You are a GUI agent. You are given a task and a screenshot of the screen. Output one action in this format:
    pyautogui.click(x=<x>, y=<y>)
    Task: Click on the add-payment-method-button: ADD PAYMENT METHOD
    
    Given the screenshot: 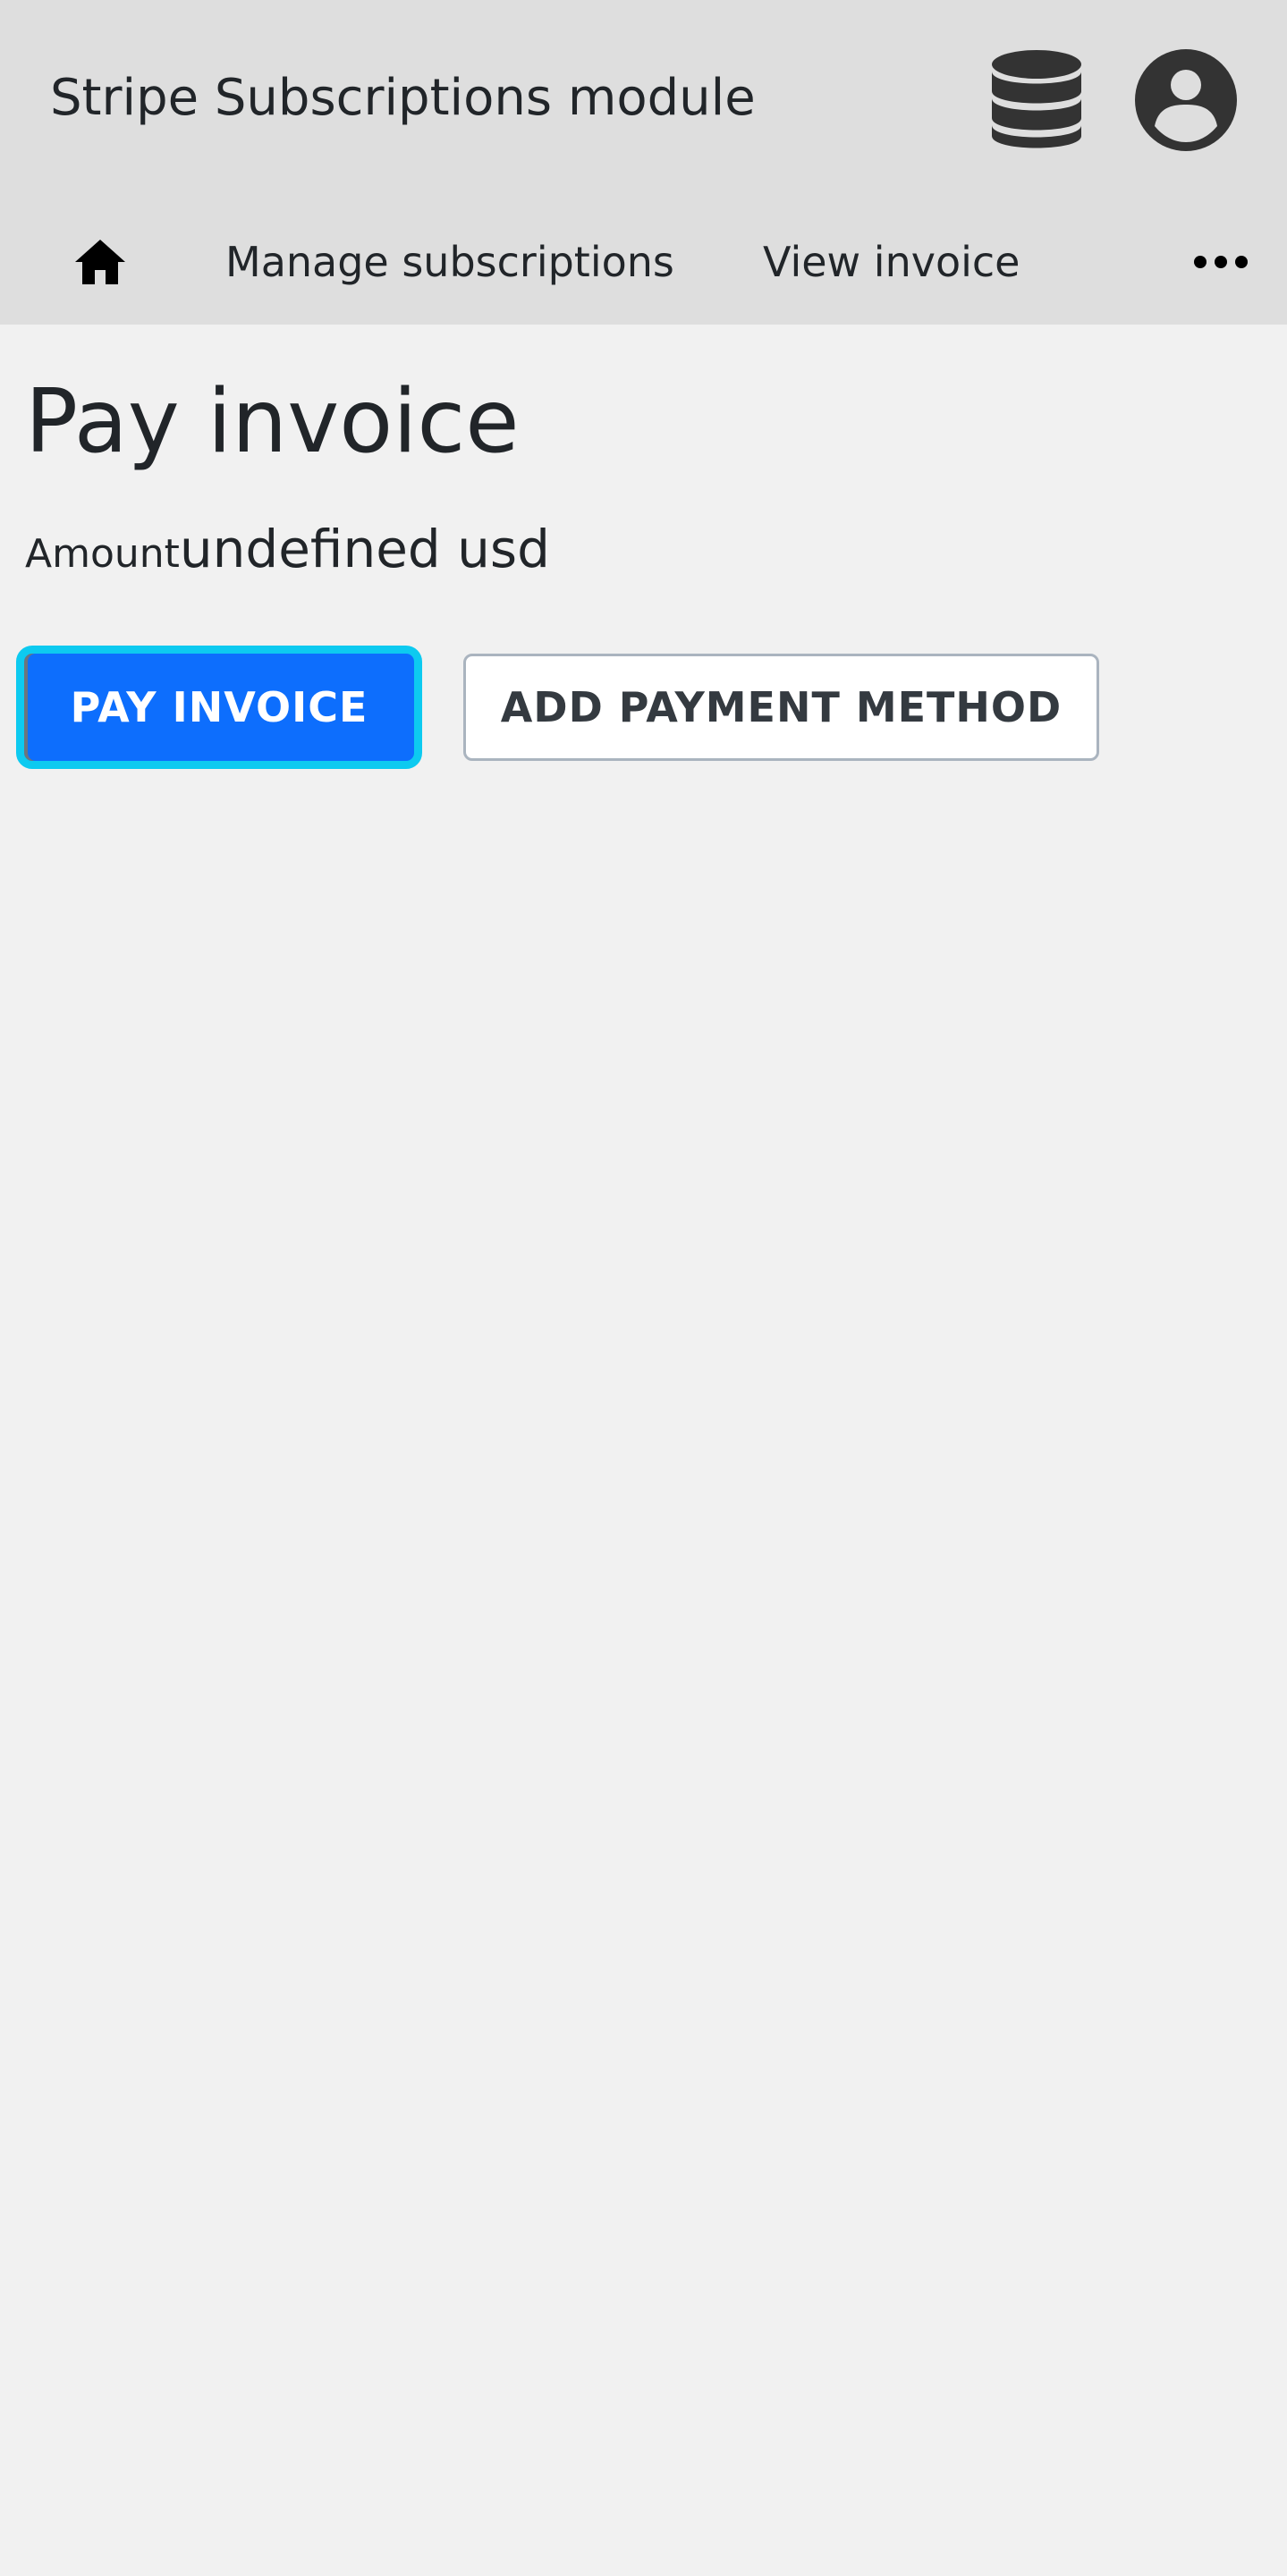 What is the action you would take?
    pyautogui.click(x=781, y=707)
    